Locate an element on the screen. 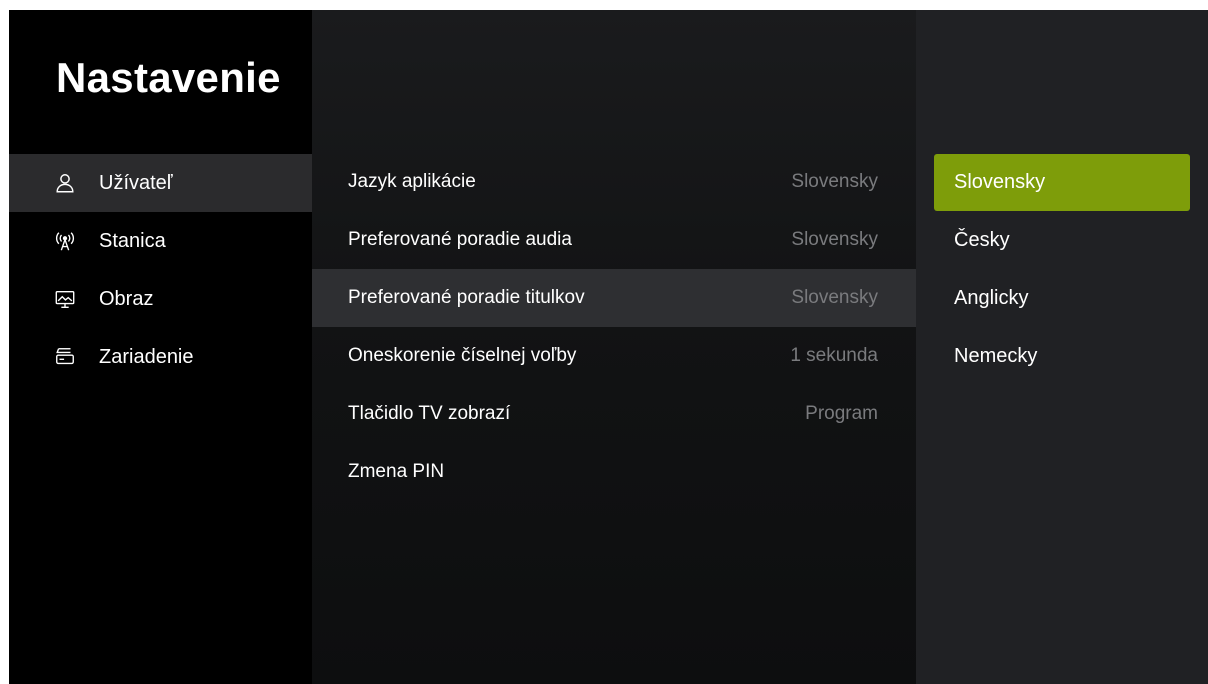 The width and height of the screenshot is (1208, 684). user-icon is located at coordinates (65, 183).